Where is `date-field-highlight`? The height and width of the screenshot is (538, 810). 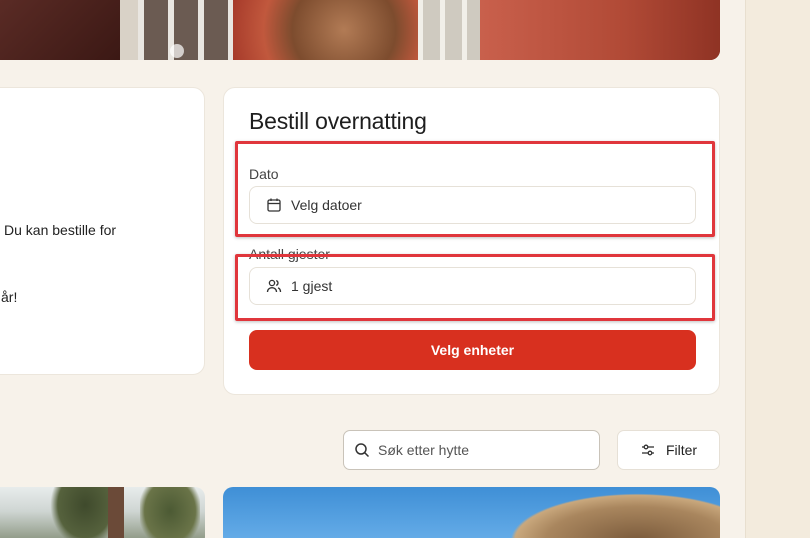
date-field-highlight is located at coordinates (475, 189).